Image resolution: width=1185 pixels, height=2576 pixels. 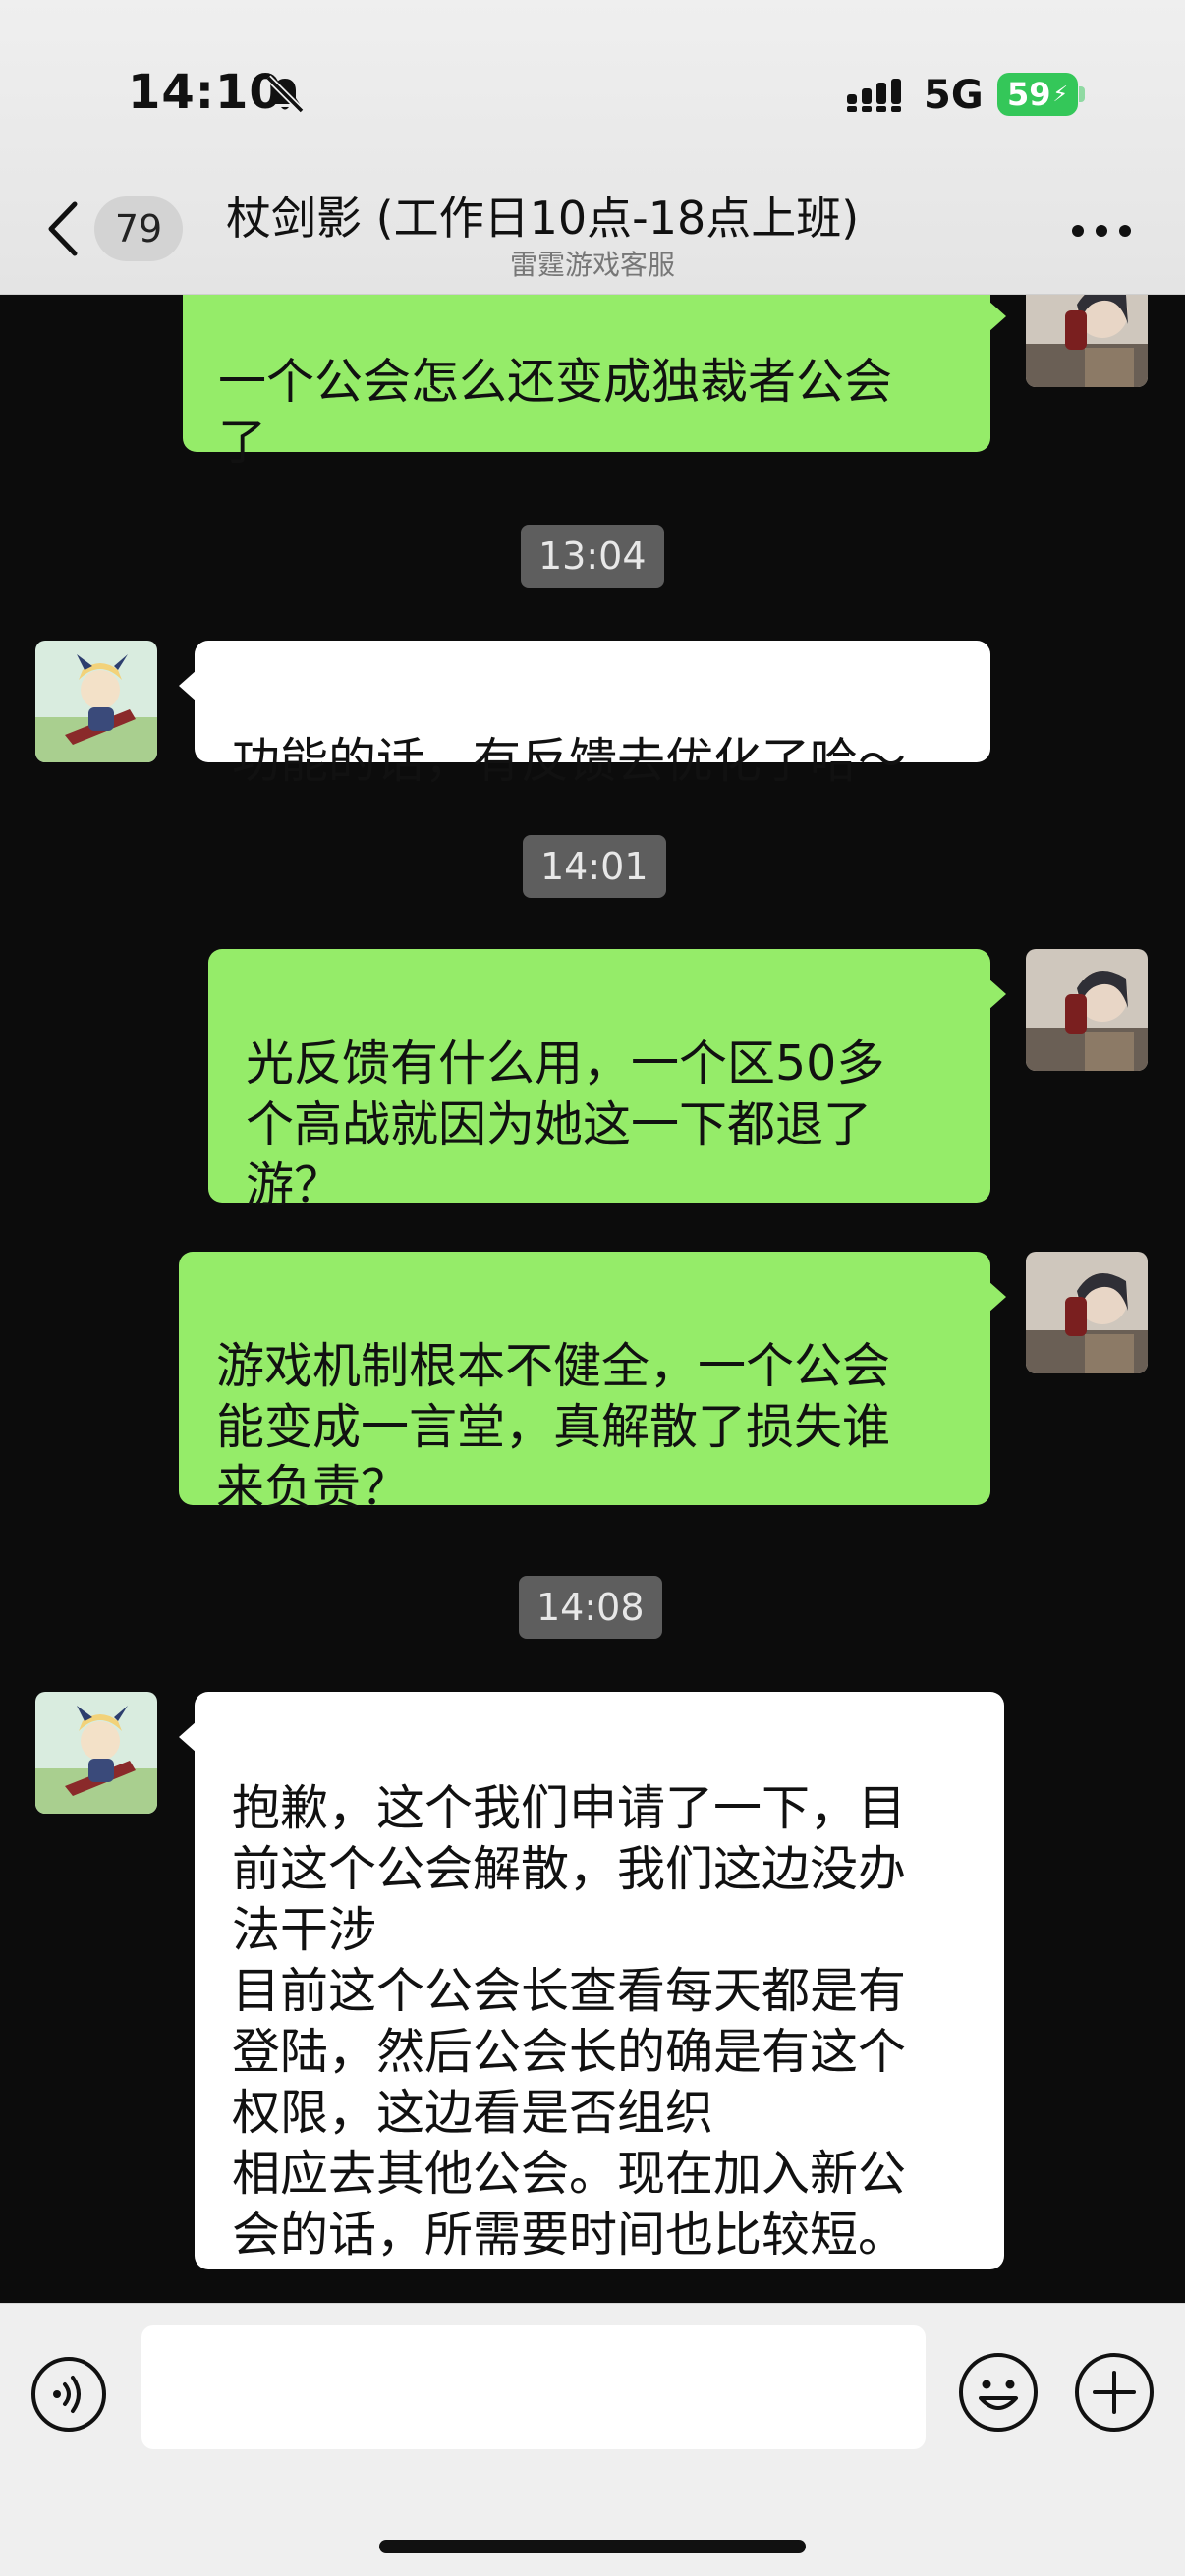 I want to click on message-input, so click(x=534, y=2387).